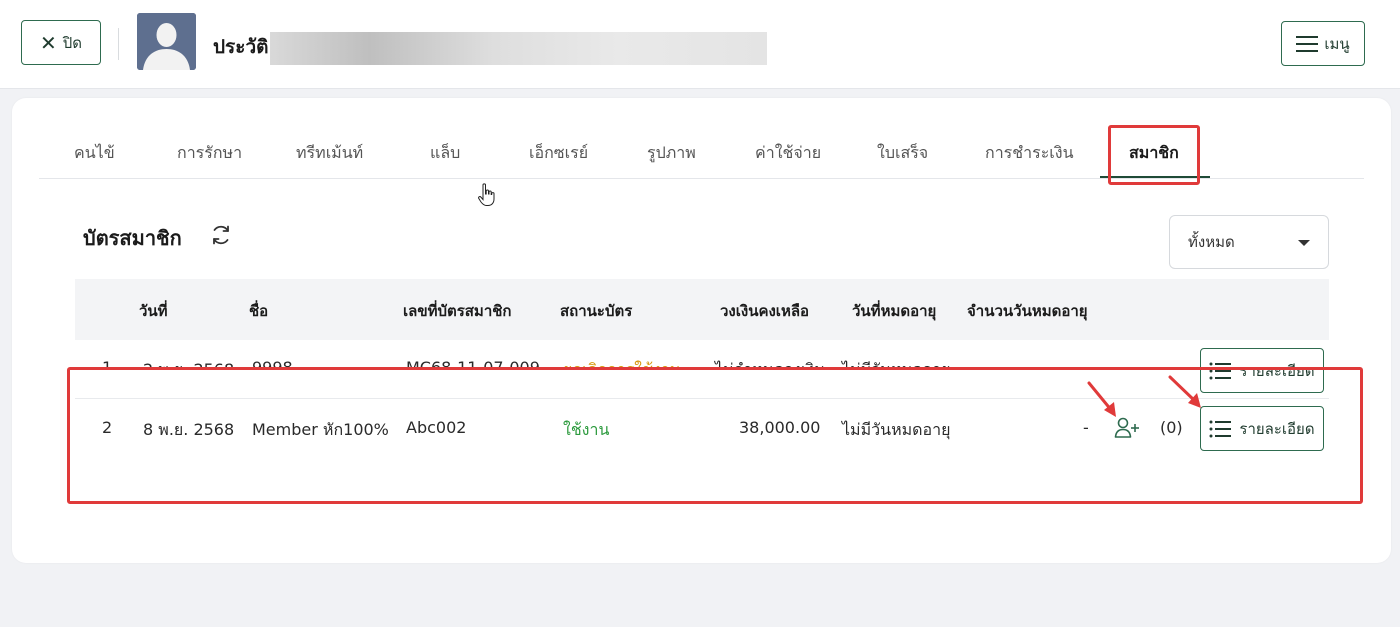 Image resolution: width=1400 pixels, height=627 pixels. What do you see at coordinates (558, 153) in the screenshot?
I see `tab-xray: เอ็กซเรย์` at bounding box center [558, 153].